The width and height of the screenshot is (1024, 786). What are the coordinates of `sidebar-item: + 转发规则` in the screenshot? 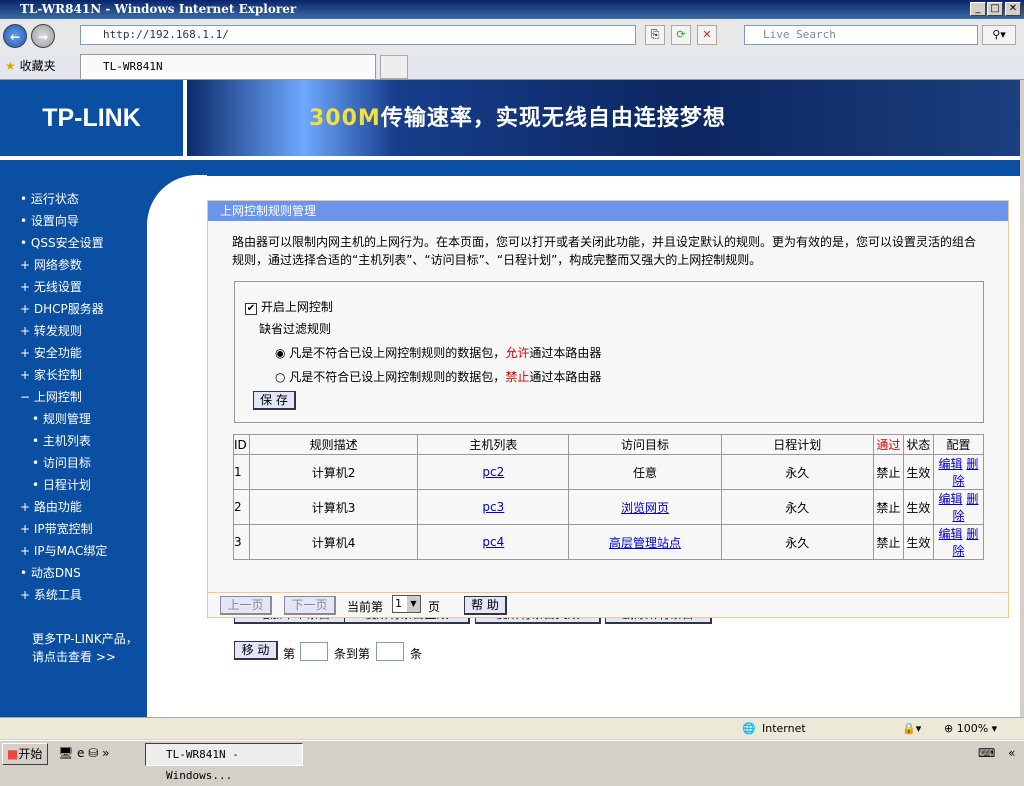 It's located at (51, 330).